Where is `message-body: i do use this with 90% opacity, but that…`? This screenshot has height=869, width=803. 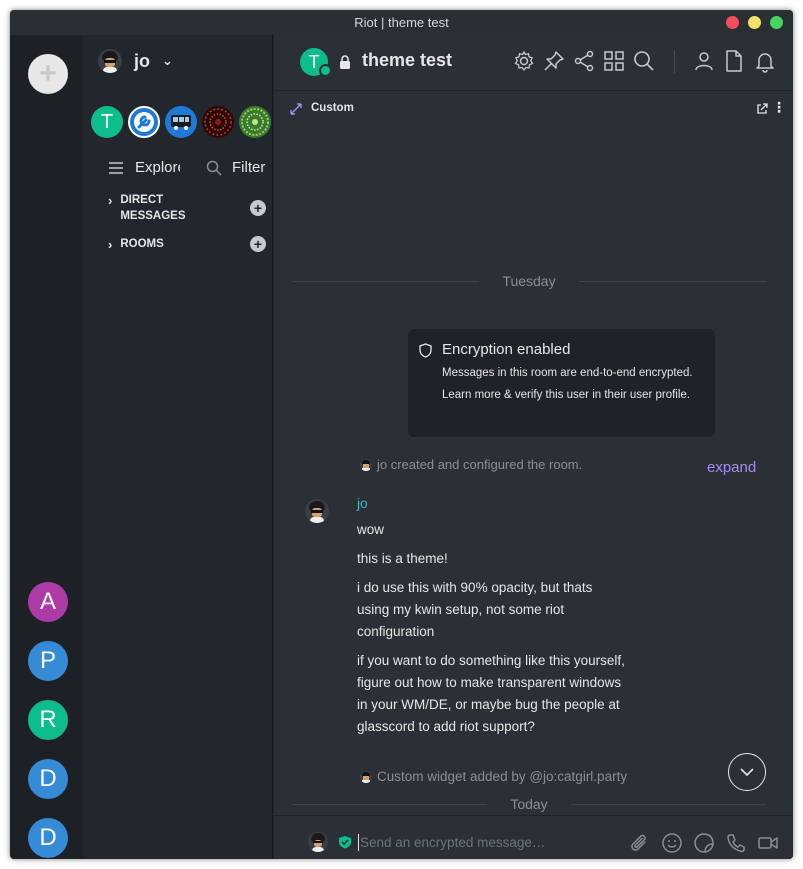 message-body: i do use this with 90% opacity, but that… is located at coordinates (475, 609).